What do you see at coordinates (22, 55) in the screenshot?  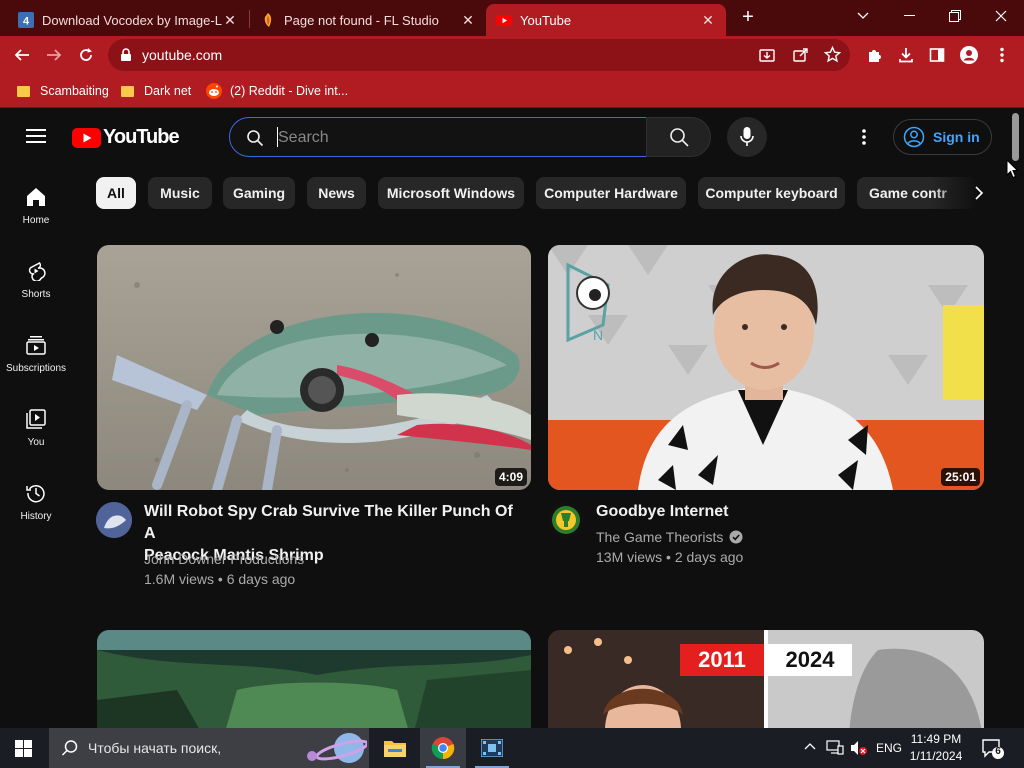 I see `back-button` at bounding box center [22, 55].